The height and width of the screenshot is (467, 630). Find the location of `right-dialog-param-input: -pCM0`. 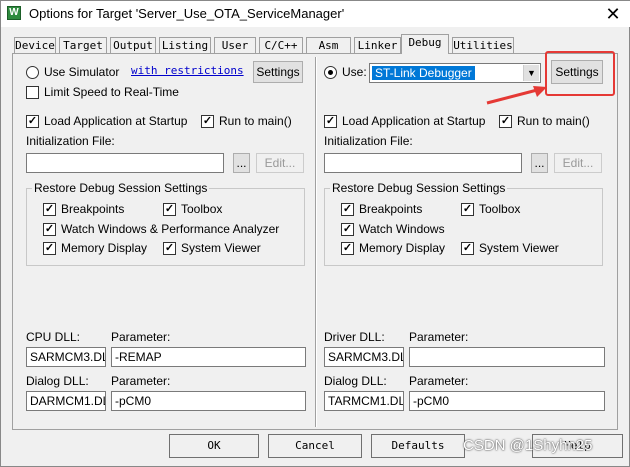

right-dialog-param-input: -pCM0 is located at coordinates (507, 401).